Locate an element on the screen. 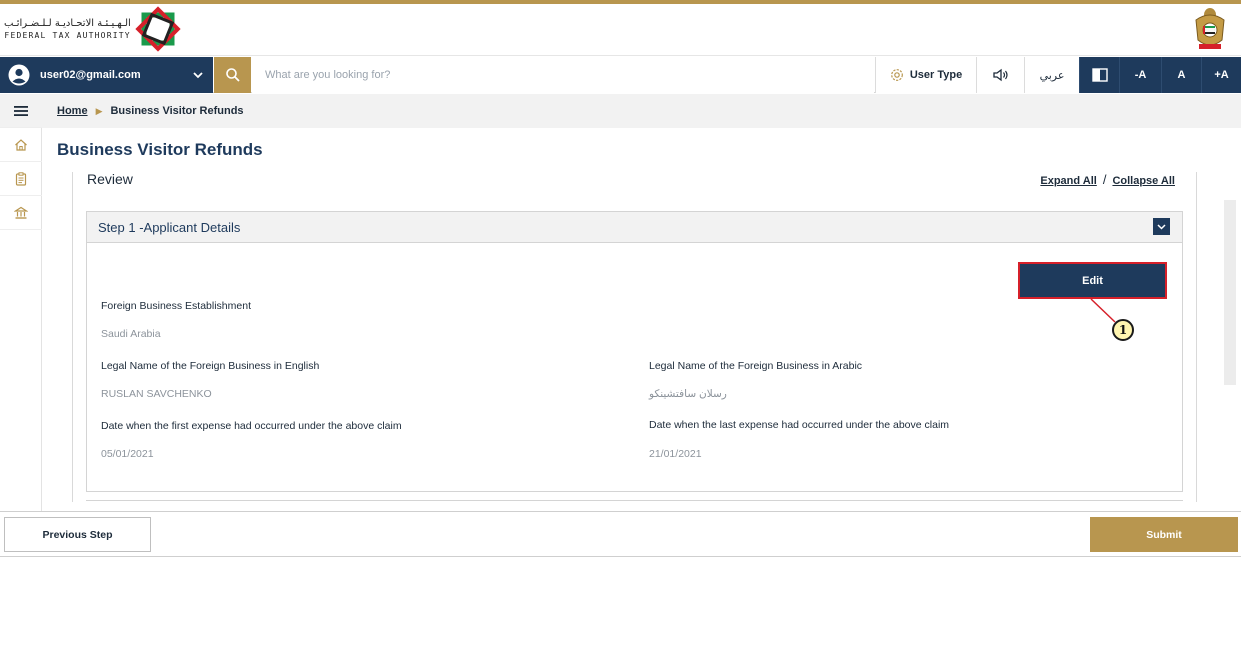 This screenshot has width=1241, height=648. foreign-establishment-label: Foreign Business Establishment is located at coordinates (176, 306).